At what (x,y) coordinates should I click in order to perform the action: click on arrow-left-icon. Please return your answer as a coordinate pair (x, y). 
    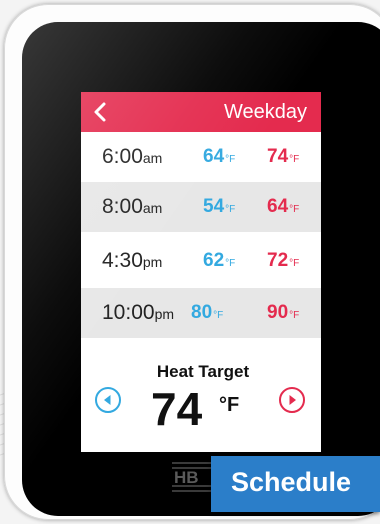
    Looking at the image, I should click on (108, 400).